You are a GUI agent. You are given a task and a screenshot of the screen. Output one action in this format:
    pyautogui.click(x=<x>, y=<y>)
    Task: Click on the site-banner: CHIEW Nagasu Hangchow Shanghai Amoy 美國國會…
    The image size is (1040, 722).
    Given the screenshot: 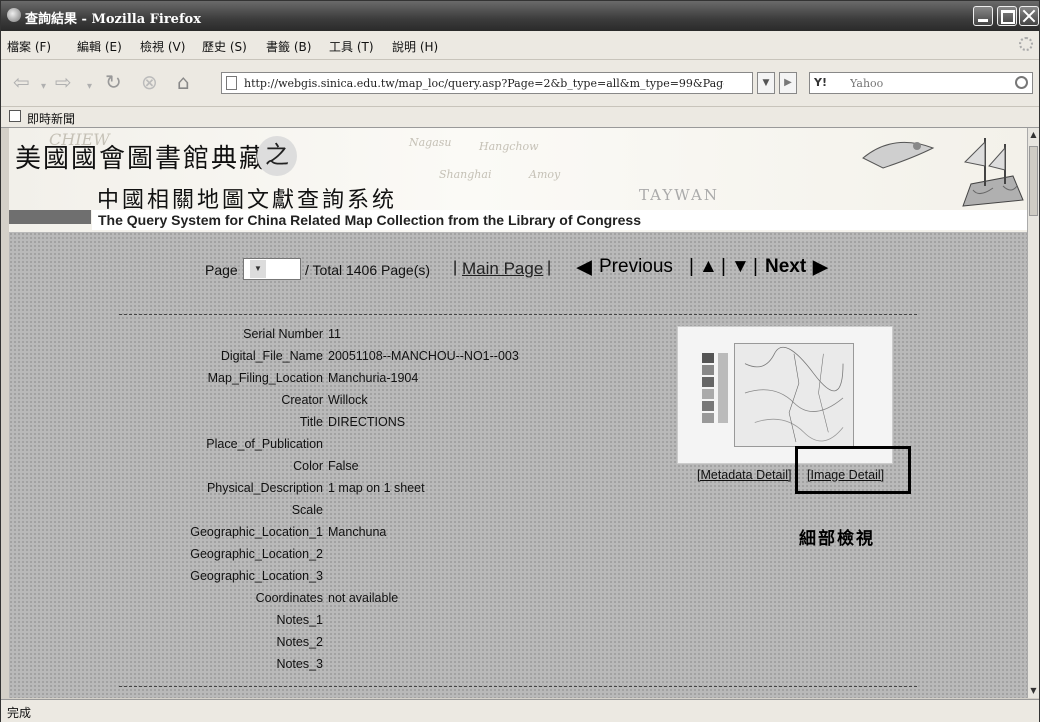 What is the action you would take?
    pyautogui.click(x=518, y=180)
    